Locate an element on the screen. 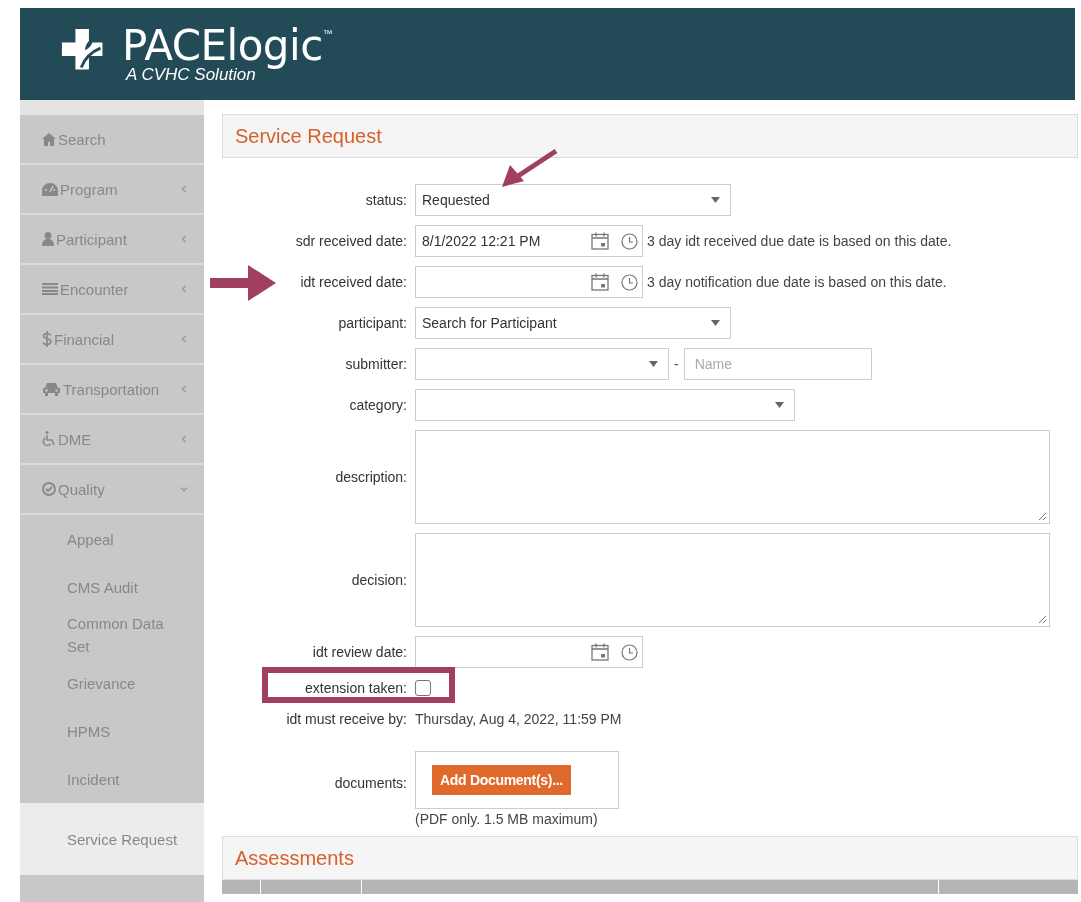  upload-hint: (PDF only. 1.5 MB maximum) is located at coordinates (507, 819).